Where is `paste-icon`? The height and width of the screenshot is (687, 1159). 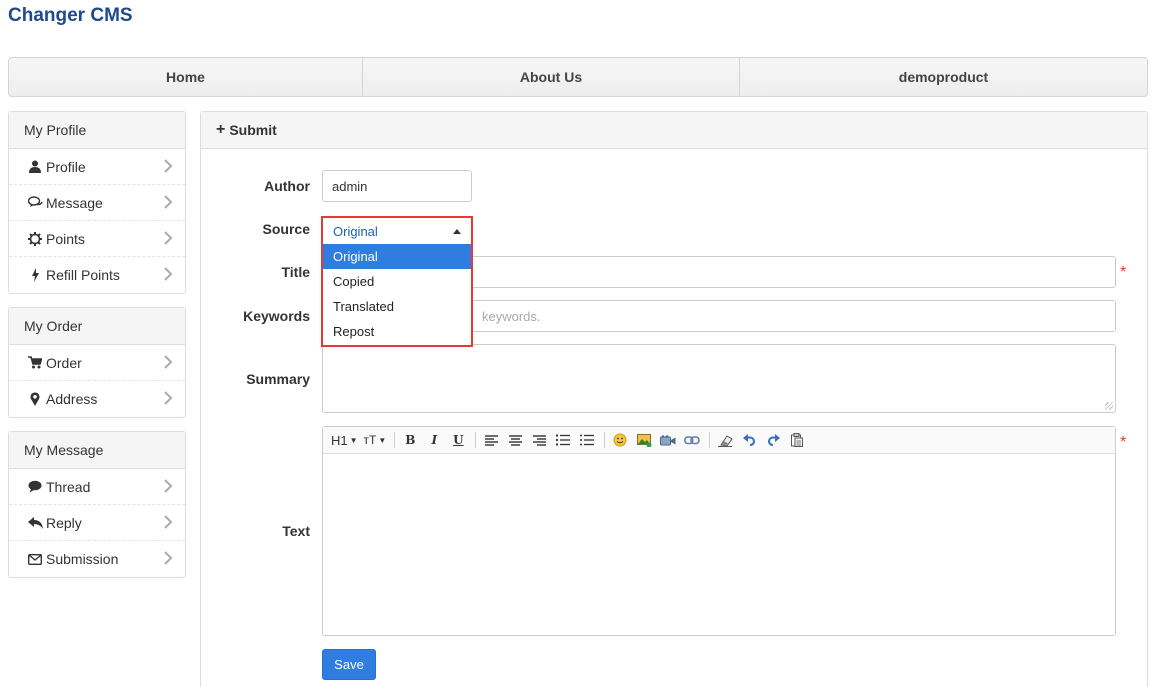
paste-icon is located at coordinates (797, 440).